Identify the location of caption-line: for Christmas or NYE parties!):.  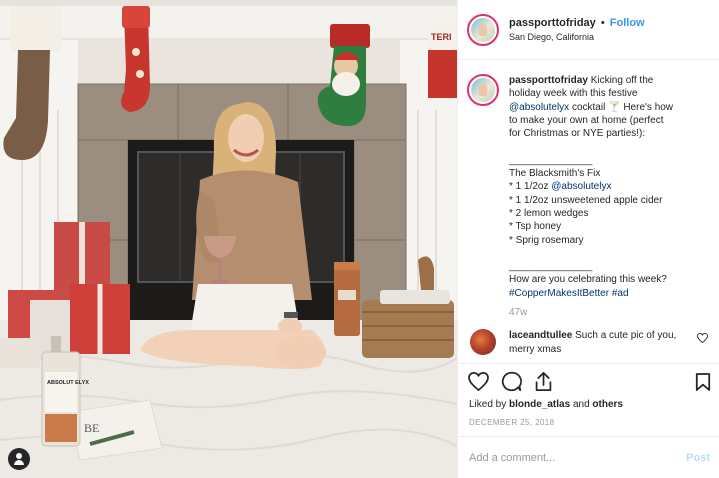
(606, 133).